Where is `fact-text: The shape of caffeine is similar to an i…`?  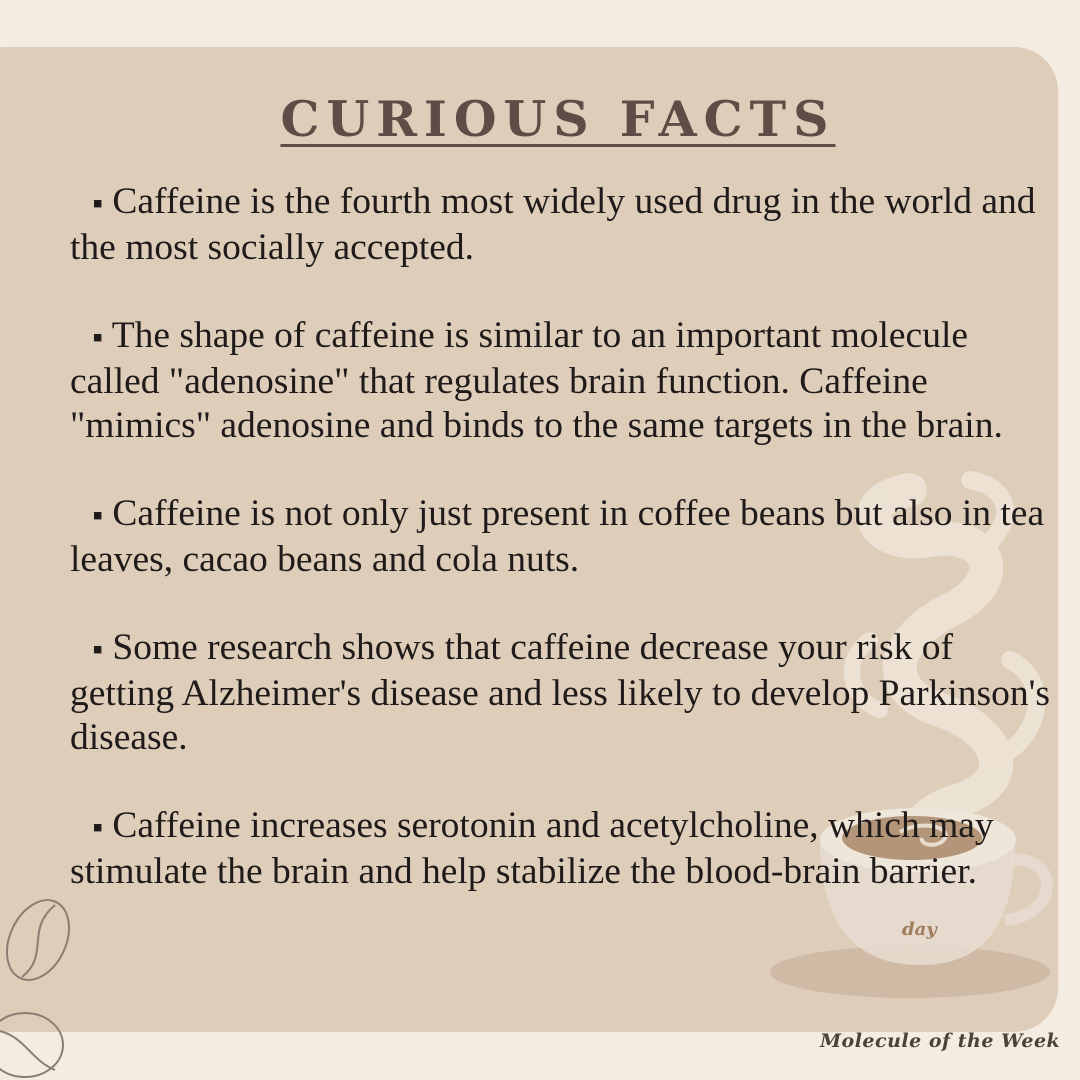 fact-text: The shape of caffeine is similar to an i… is located at coordinates (536, 380).